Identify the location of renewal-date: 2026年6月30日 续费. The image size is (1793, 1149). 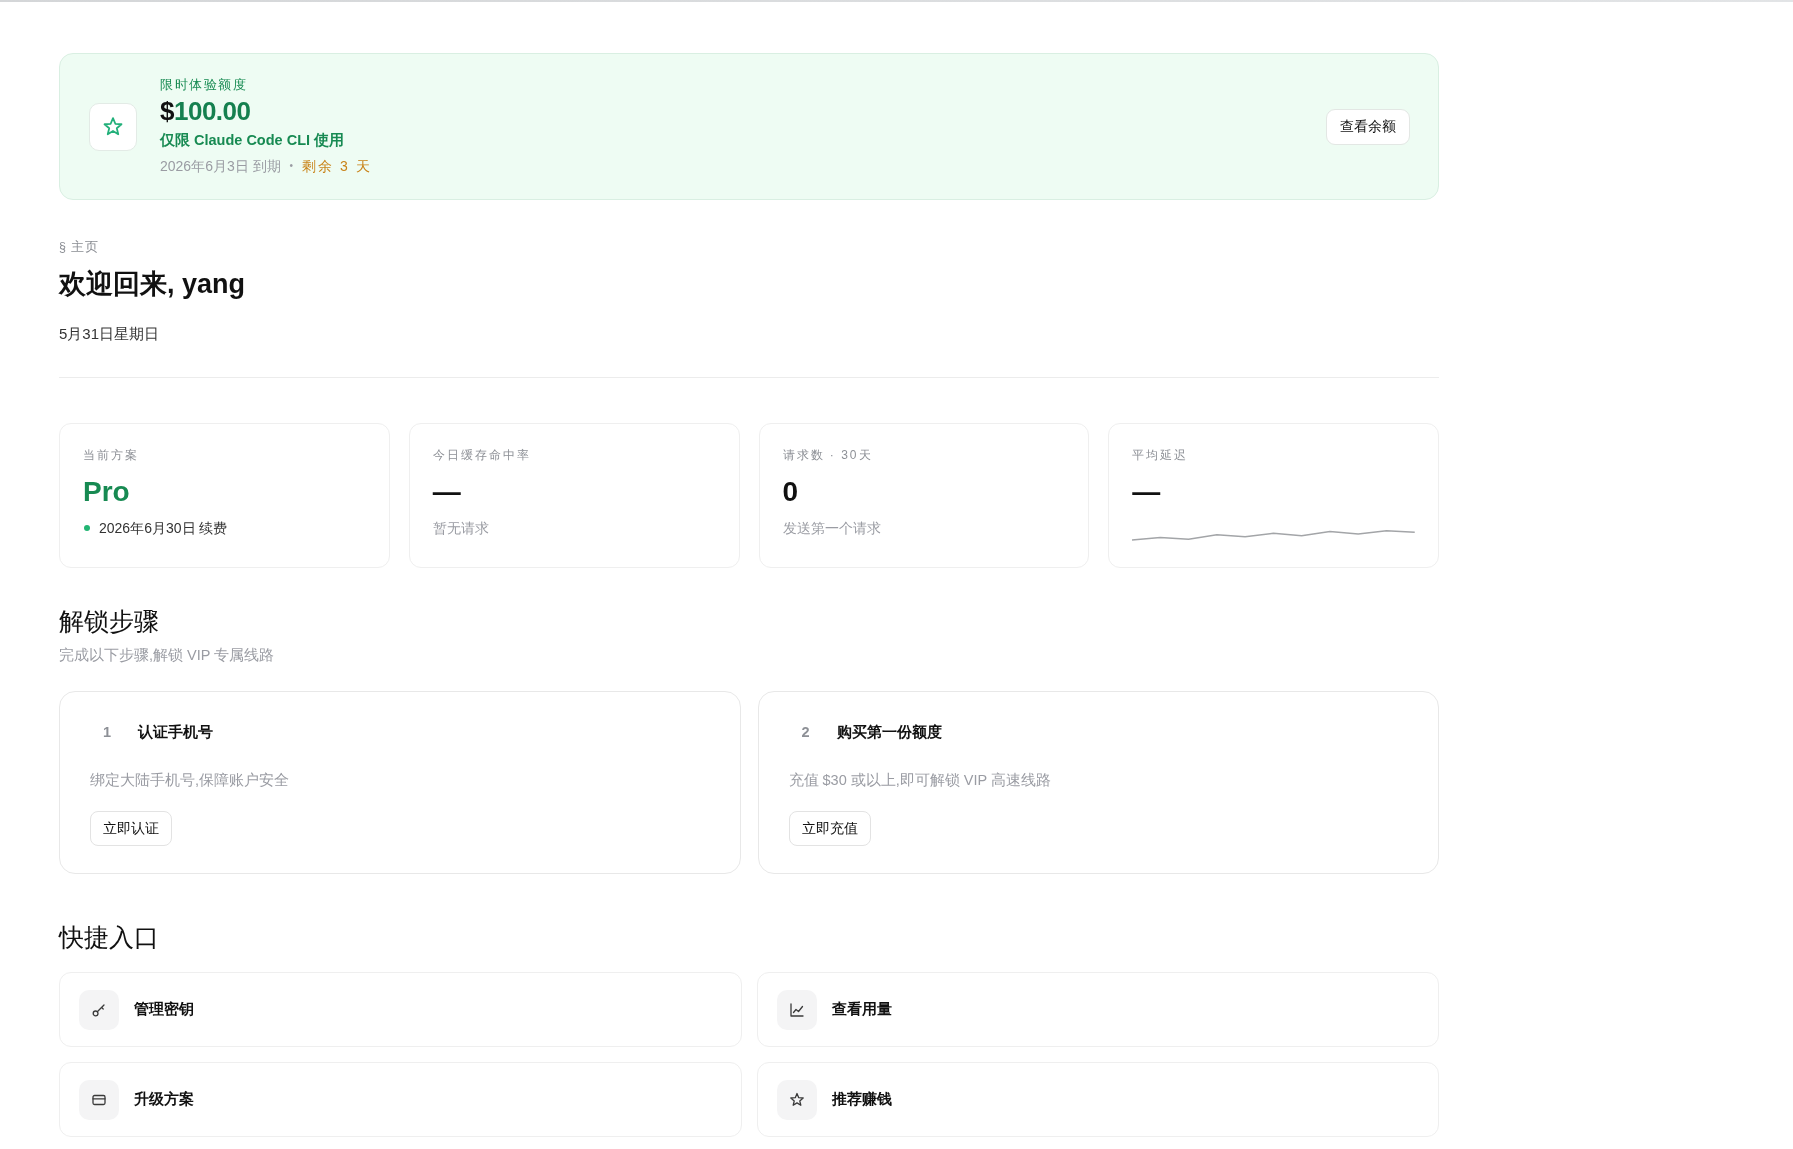
(163, 528).